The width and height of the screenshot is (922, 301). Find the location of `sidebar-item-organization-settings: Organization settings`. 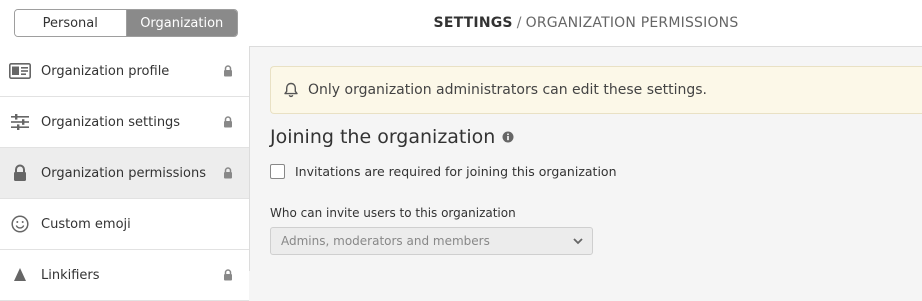

sidebar-item-organization-settings: Organization settings is located at coordinates (124, 122).